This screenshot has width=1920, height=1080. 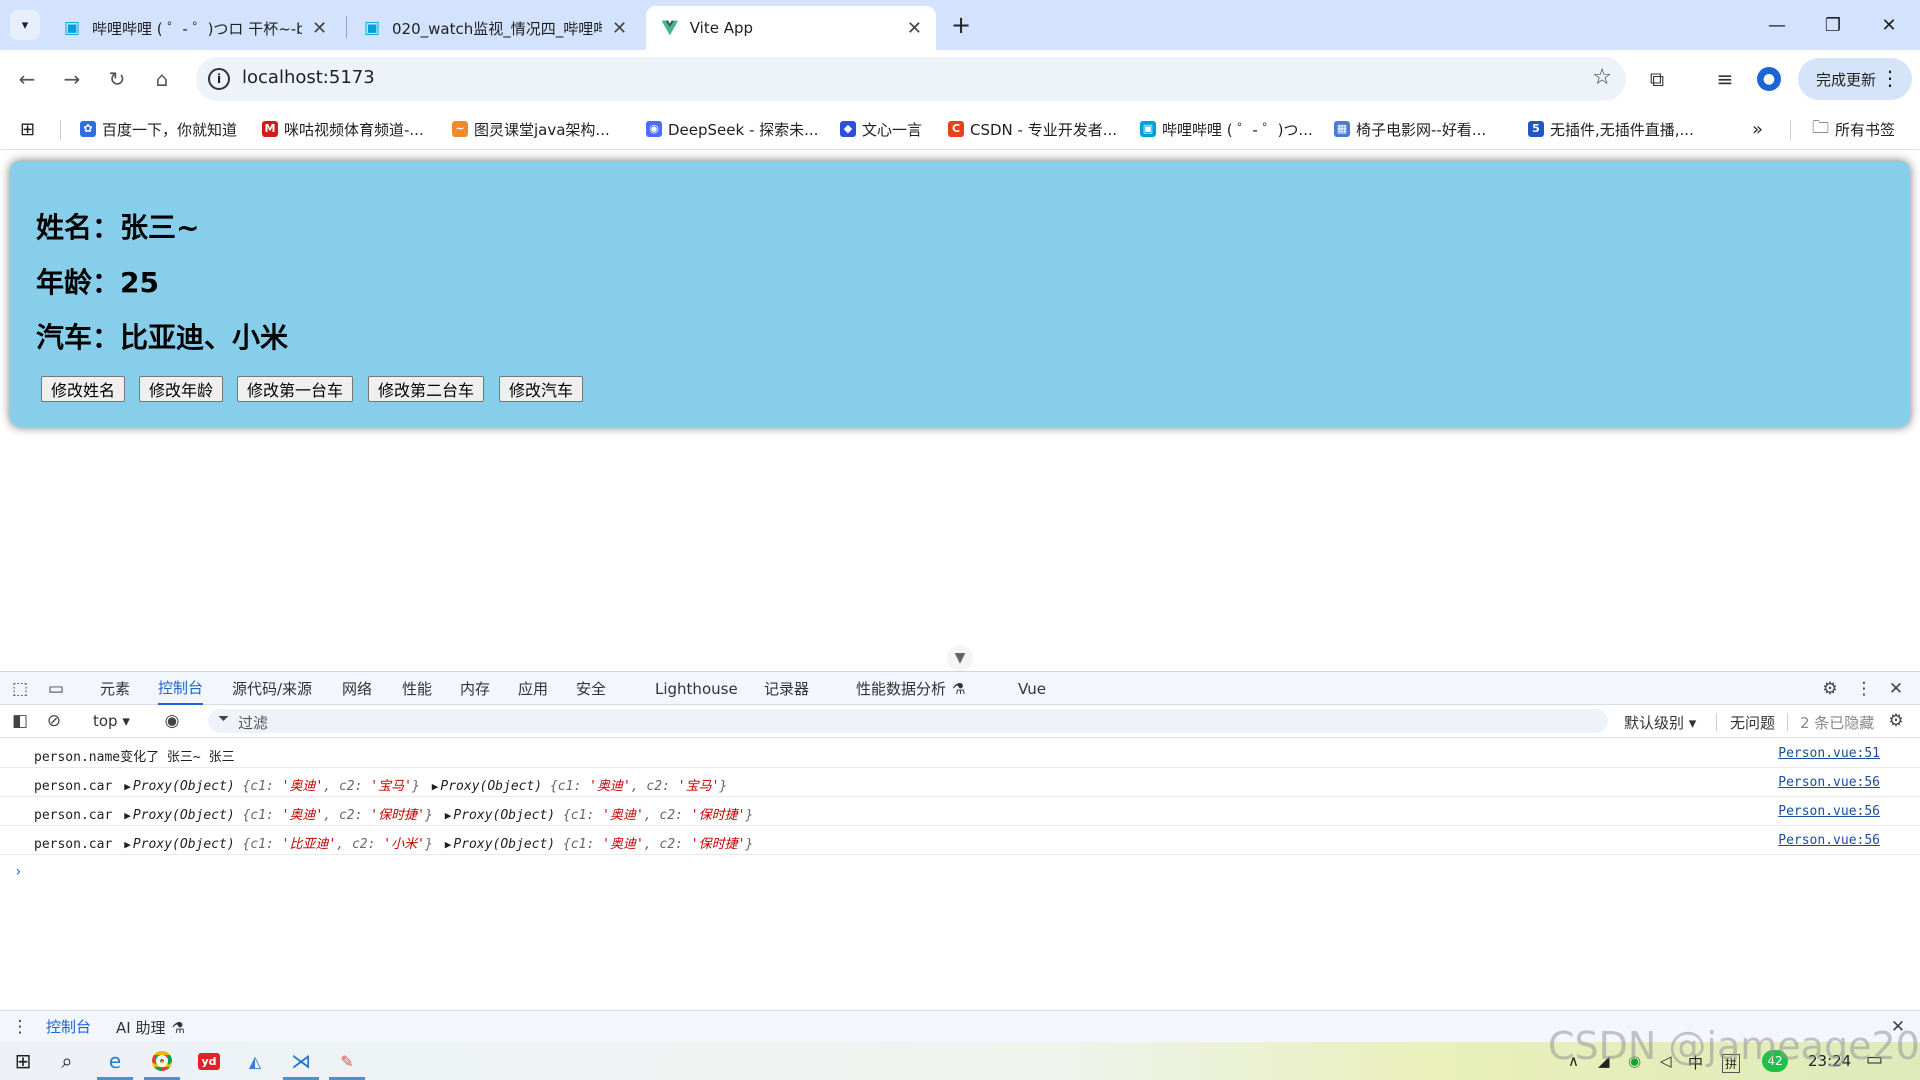 What do you see at coordinates (426, 389) in the screenshot?
I see `edit-second-car-button: 修改第二台车` at bounding box center [426, 389].